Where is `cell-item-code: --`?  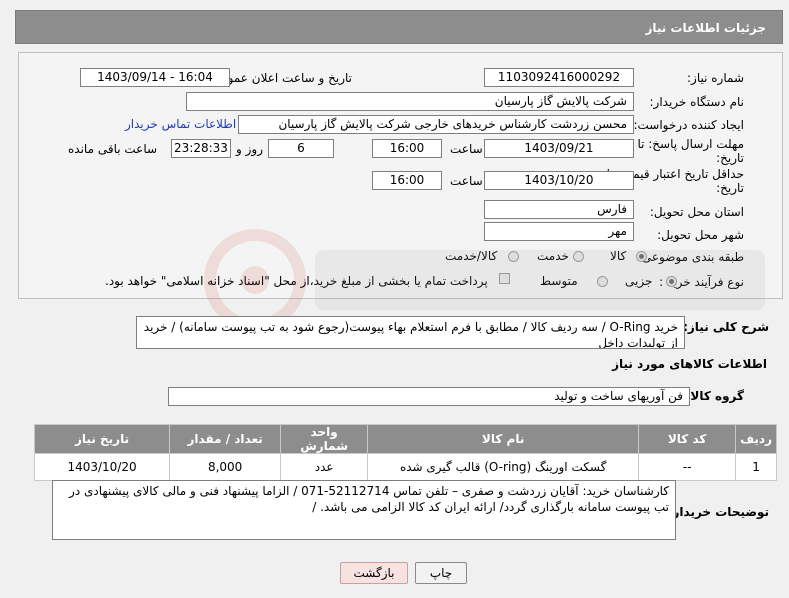 cell-item-code: -- is located at coordinates (687, 467).